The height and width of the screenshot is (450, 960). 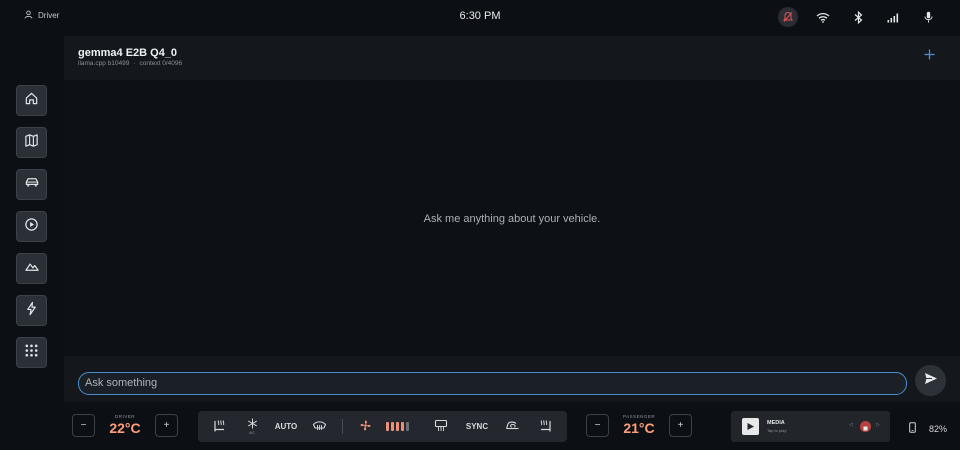 I want to click on fan-icon, so click(x=365, y=426).